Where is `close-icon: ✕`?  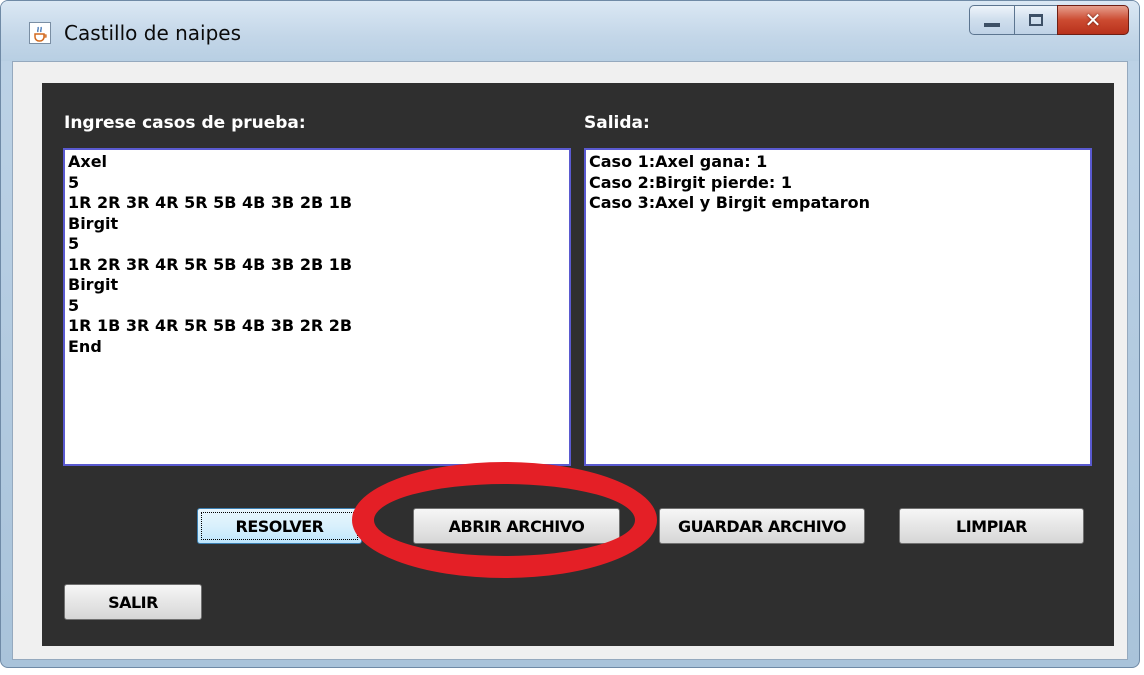
close-icon: ✕ is located at coordinates (1093, 20).